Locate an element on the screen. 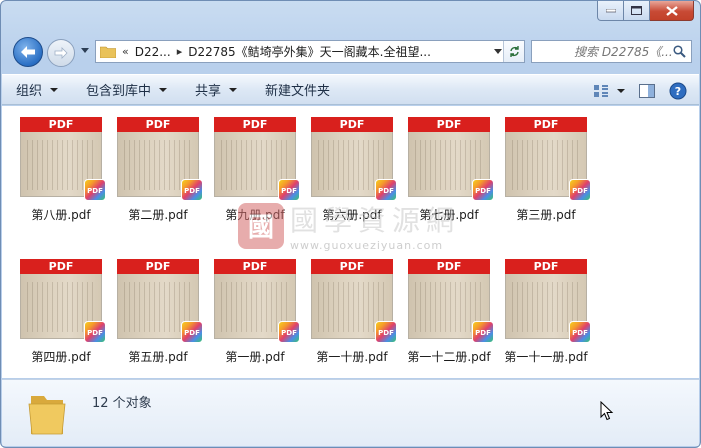  file-name: 第一册.pdf is located at coordinates (255, 357).